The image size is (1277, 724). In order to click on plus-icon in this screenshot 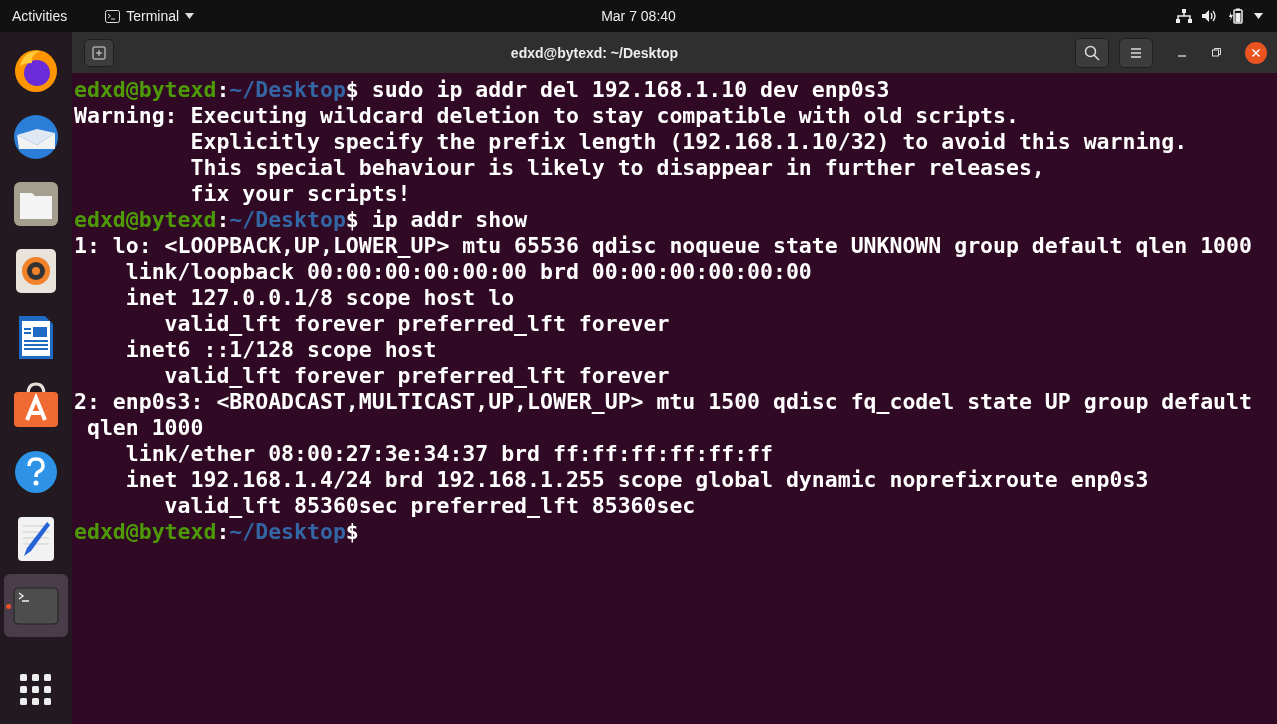, I will do `click(99, 52)`.